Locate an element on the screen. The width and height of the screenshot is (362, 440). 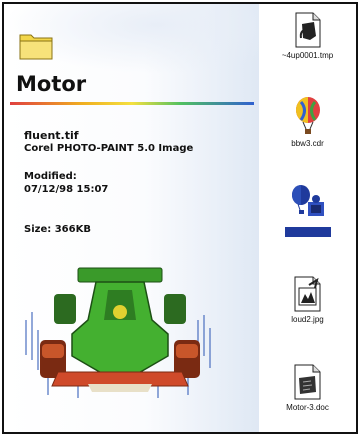
file-item: Motor-3.doc is located at coordinates (307, 388).